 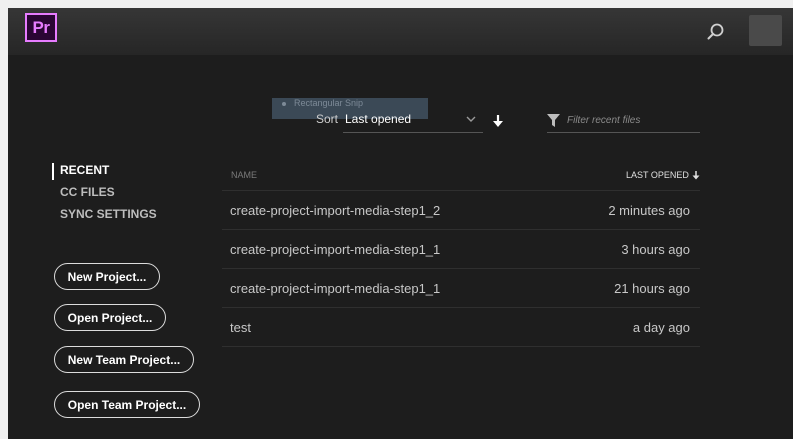 I want to click on search-button, so click(x=716, y=32).